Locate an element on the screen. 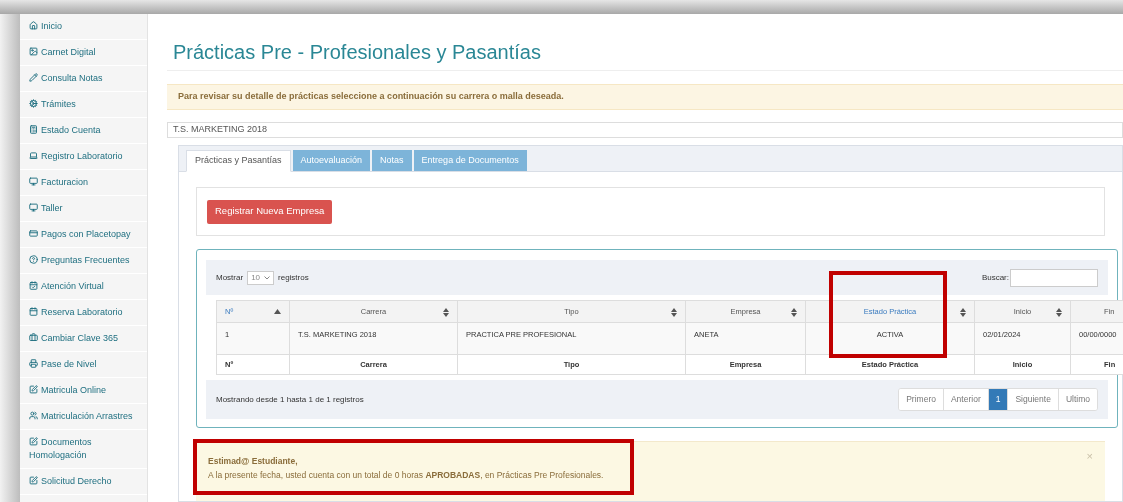 The image size is (1123, 502). sidebar-item: Carnet Digital is located at coordinates (83, 53).